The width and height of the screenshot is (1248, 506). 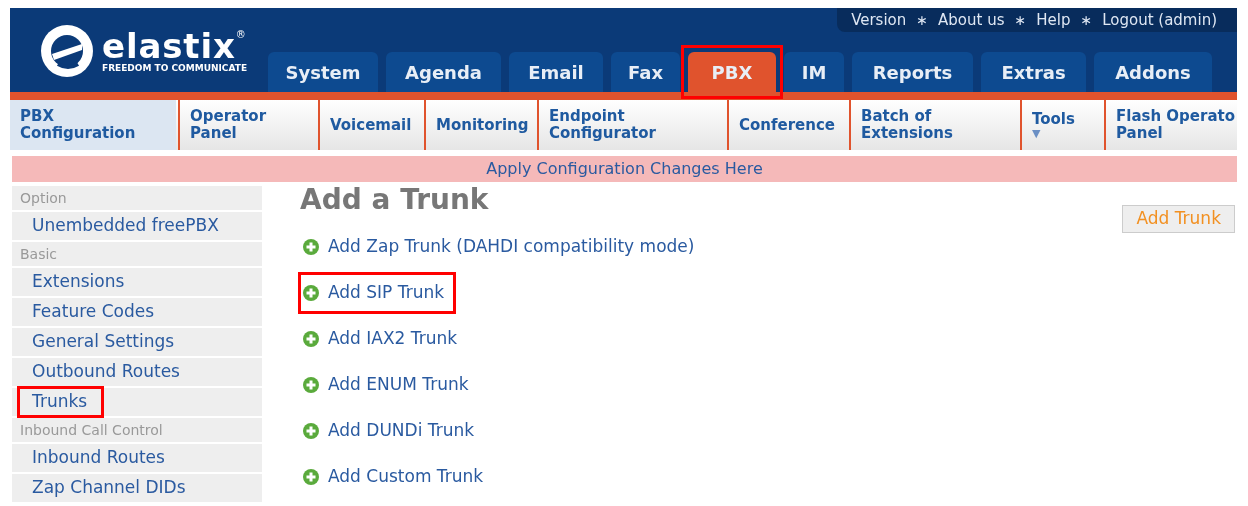 What do you see at coordinates (1033, 72) in the screenshot?
I see `nav-tab: Extras` at bounding box center [1033, 72].